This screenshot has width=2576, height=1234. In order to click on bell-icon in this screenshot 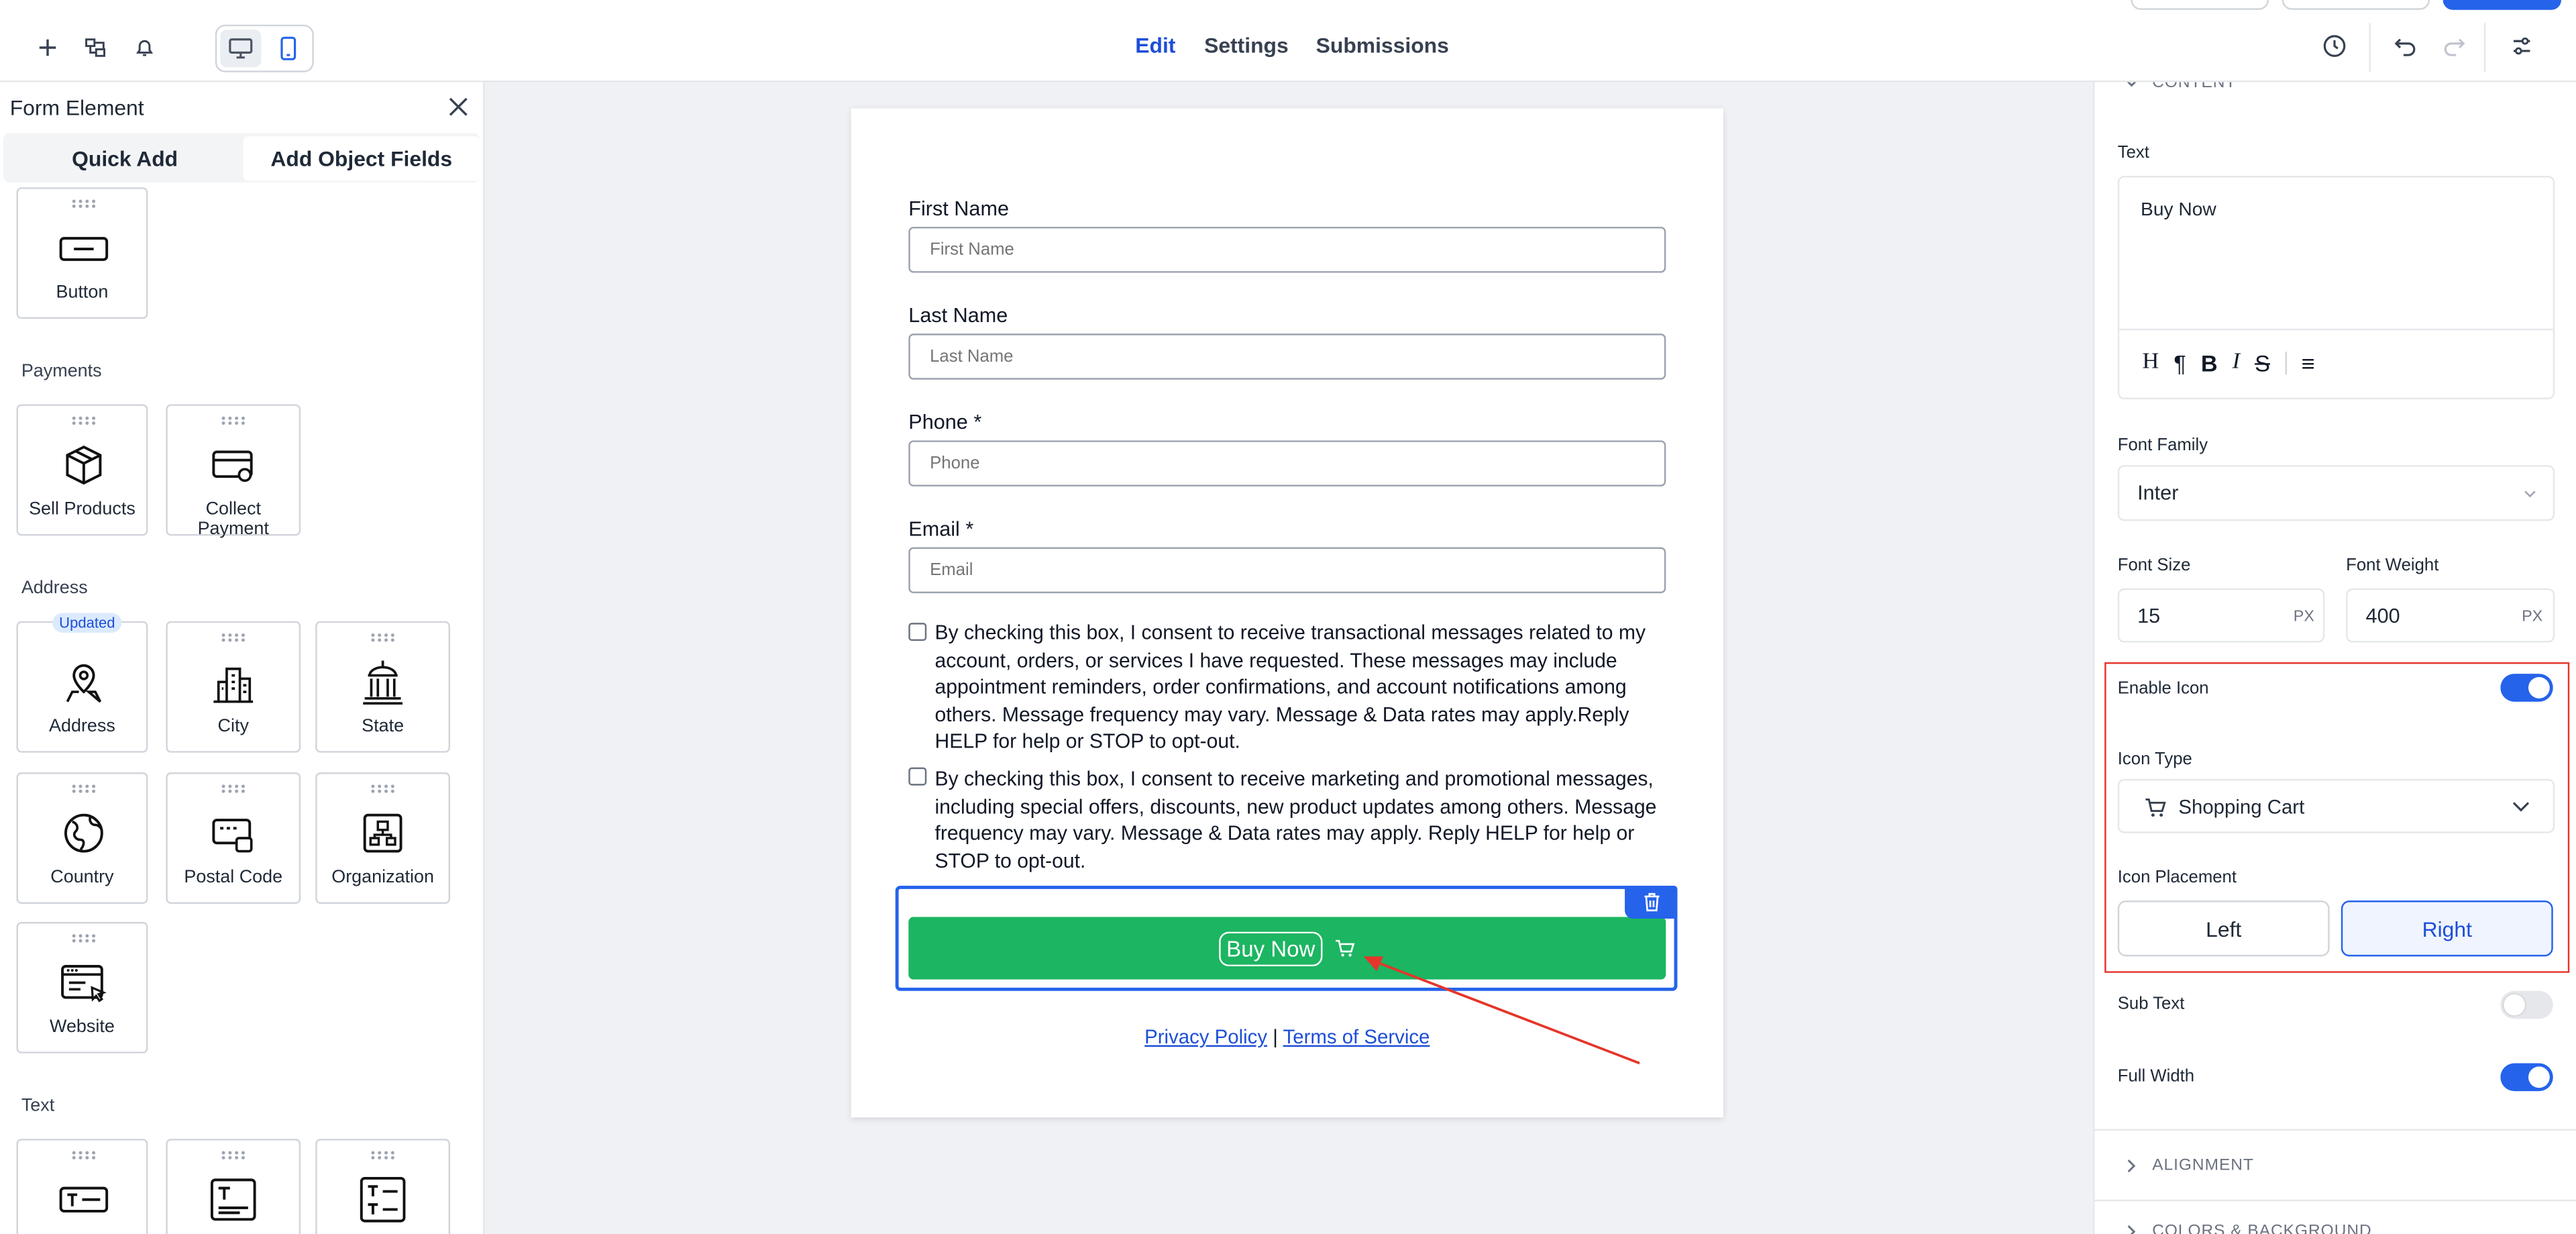, I will do `click(144, 48)`.